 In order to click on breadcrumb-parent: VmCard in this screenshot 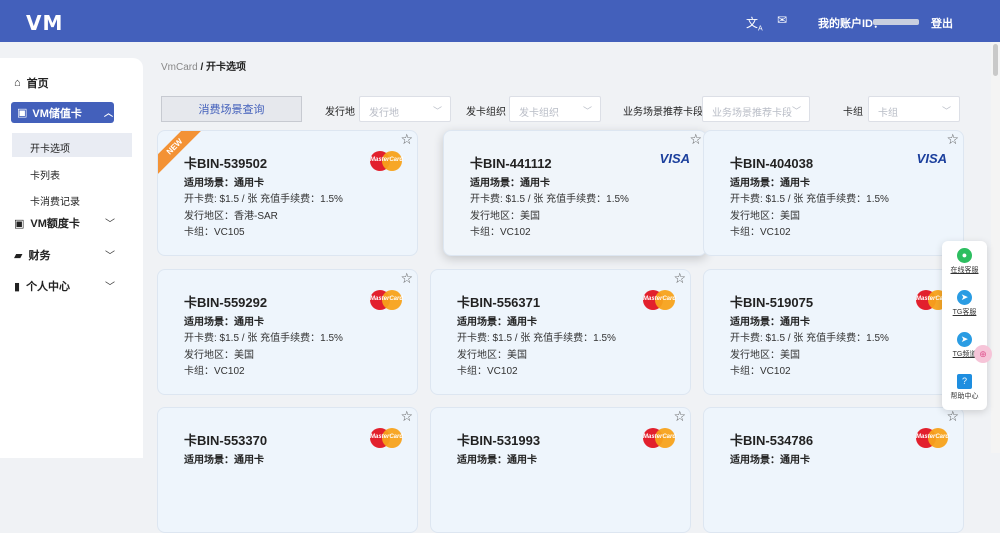, I will do `click(179, 67)`.